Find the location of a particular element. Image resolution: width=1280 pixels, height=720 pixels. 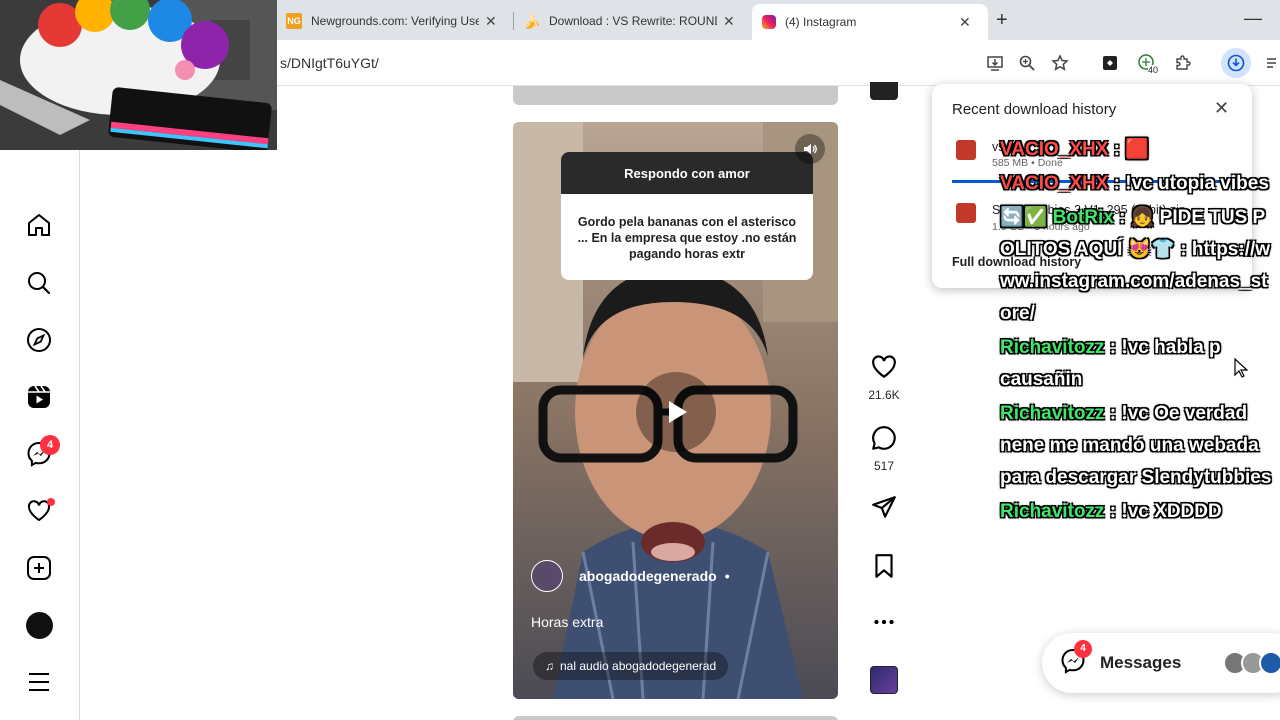

reels-icon is located at coordinates (39, 397).